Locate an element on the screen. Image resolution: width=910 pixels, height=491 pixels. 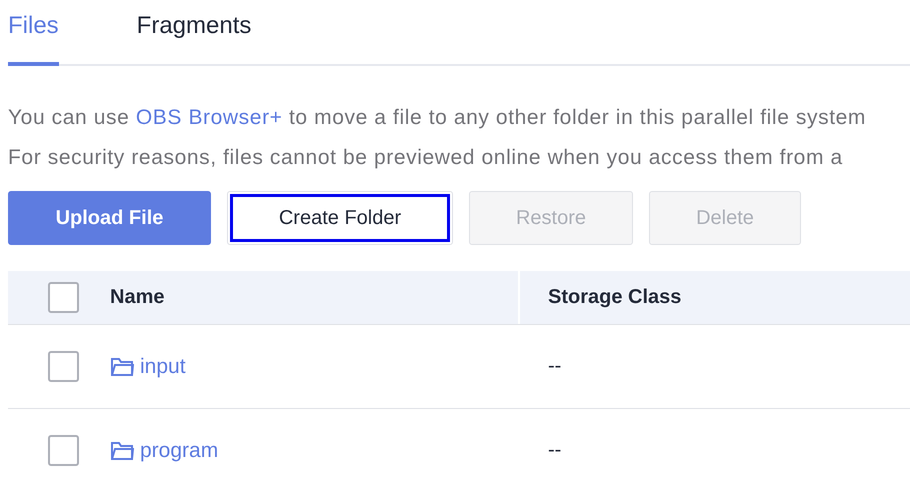
upload-file-button: Upload File is located at coordinates (109, 218).